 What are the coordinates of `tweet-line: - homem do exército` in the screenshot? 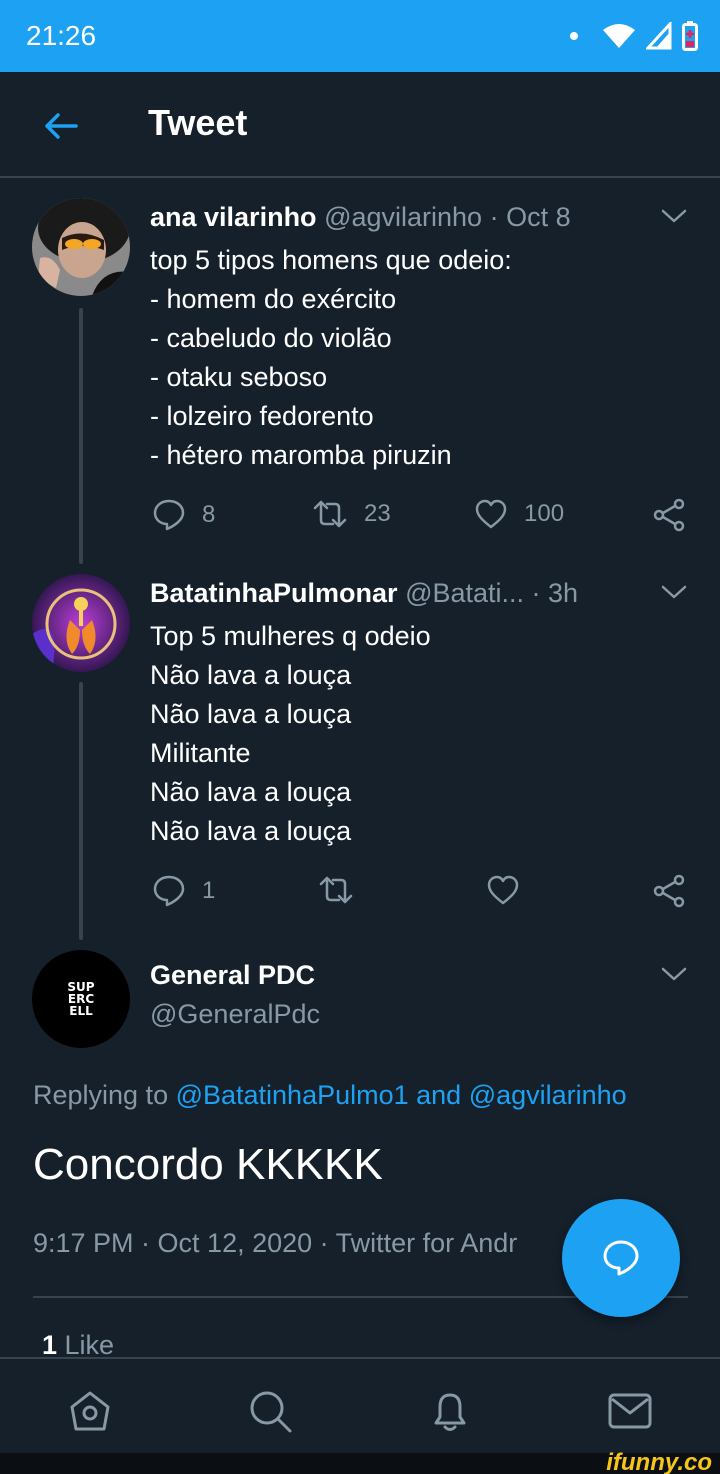 It's located at (273, 299).